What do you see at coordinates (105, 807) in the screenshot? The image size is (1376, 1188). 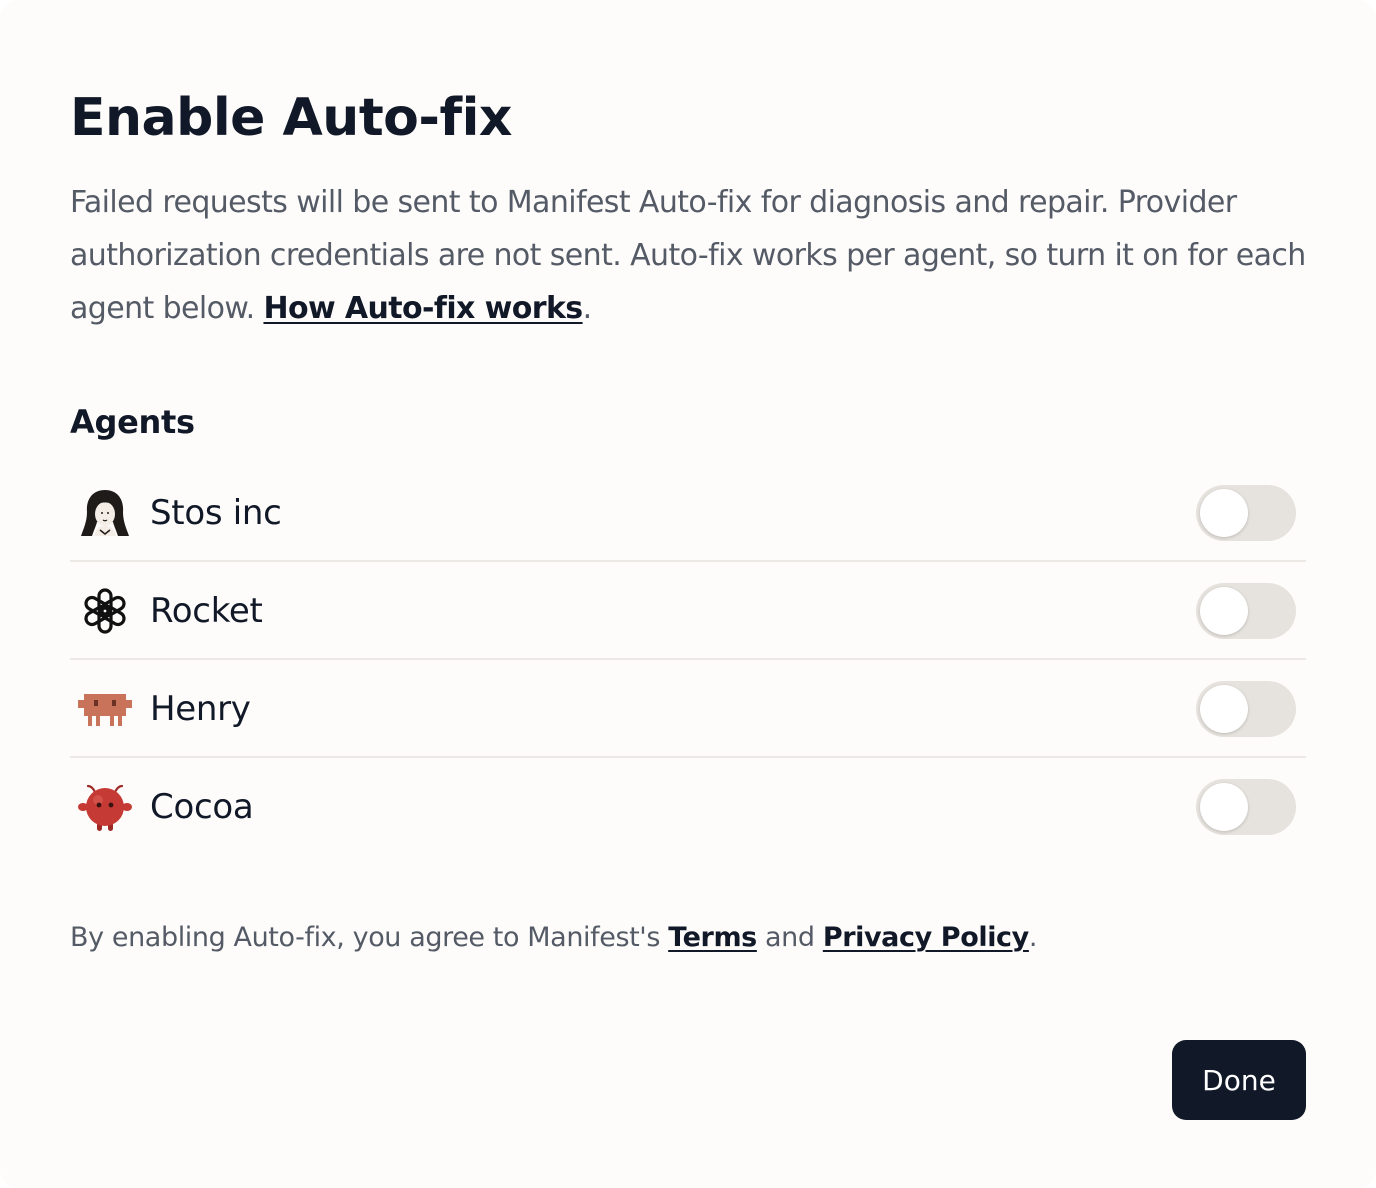 I see `red-bug-icon` at bounding box center [105, 807].